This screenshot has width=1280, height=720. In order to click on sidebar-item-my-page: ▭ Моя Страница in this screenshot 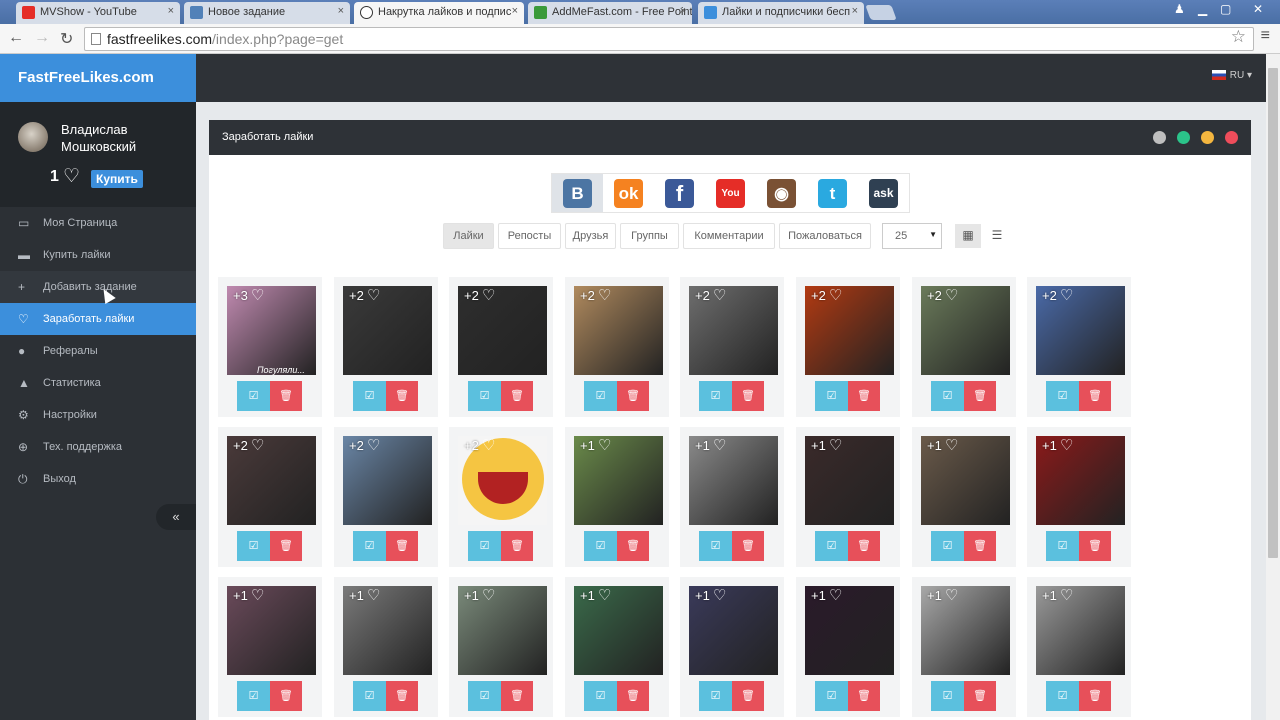, I will do `click(98, 223)`.